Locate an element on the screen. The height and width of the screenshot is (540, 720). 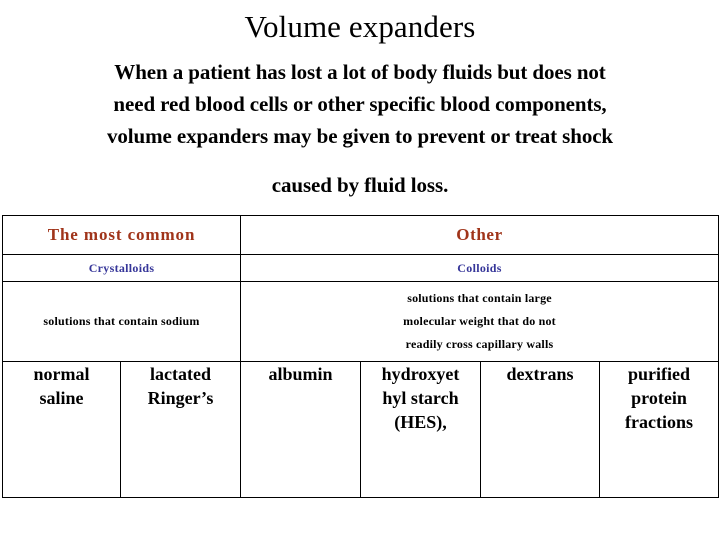
item-line: fractions is located at coordinates (659, 422).